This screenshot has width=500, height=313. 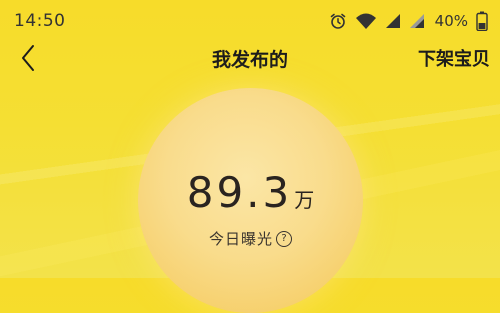 What do you see at coordinates (338, 21) in the screenshot?
I see `alarm-icon` at bounding box center [338, 21].